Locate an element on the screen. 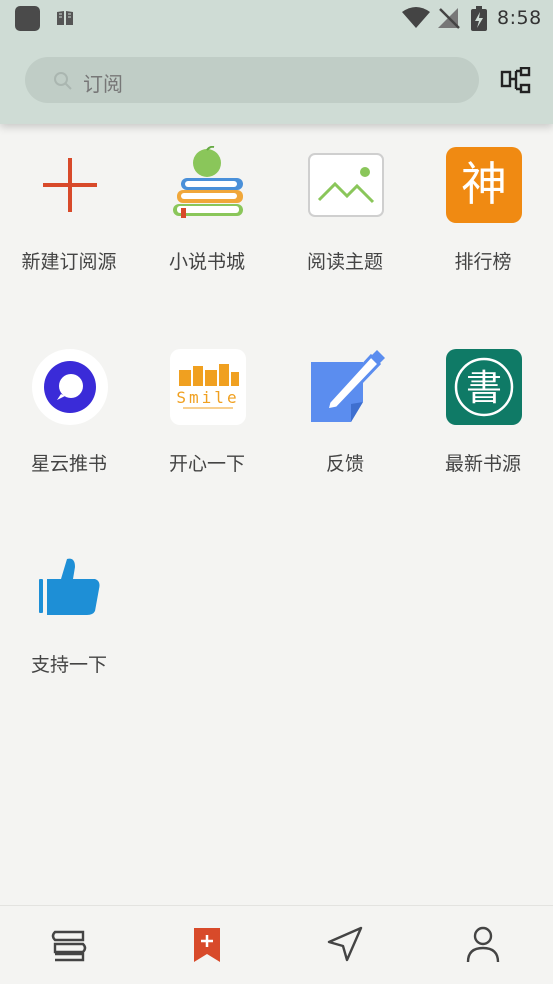 This screenshot has height=984, width=553. tile-have-fun: Smile 开心一下 is located at coordinates (207, 418).